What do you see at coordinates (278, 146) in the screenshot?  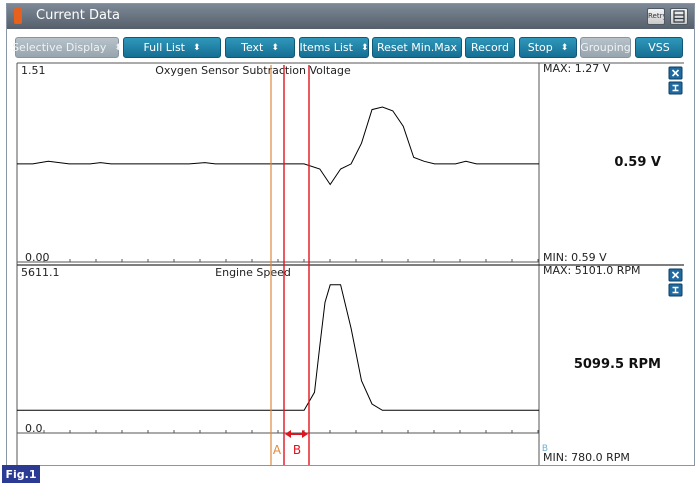 I see `o2-trace-line` at bounding box center [278, 146].